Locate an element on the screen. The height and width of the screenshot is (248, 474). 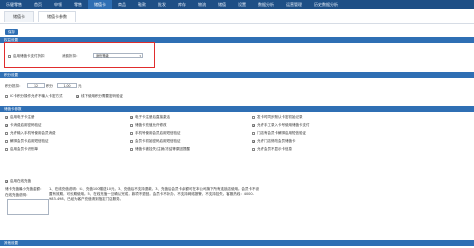
option-label: 储值卡被挂失/注销/冻结等原因提醒 is located at coordinates (162, 149).